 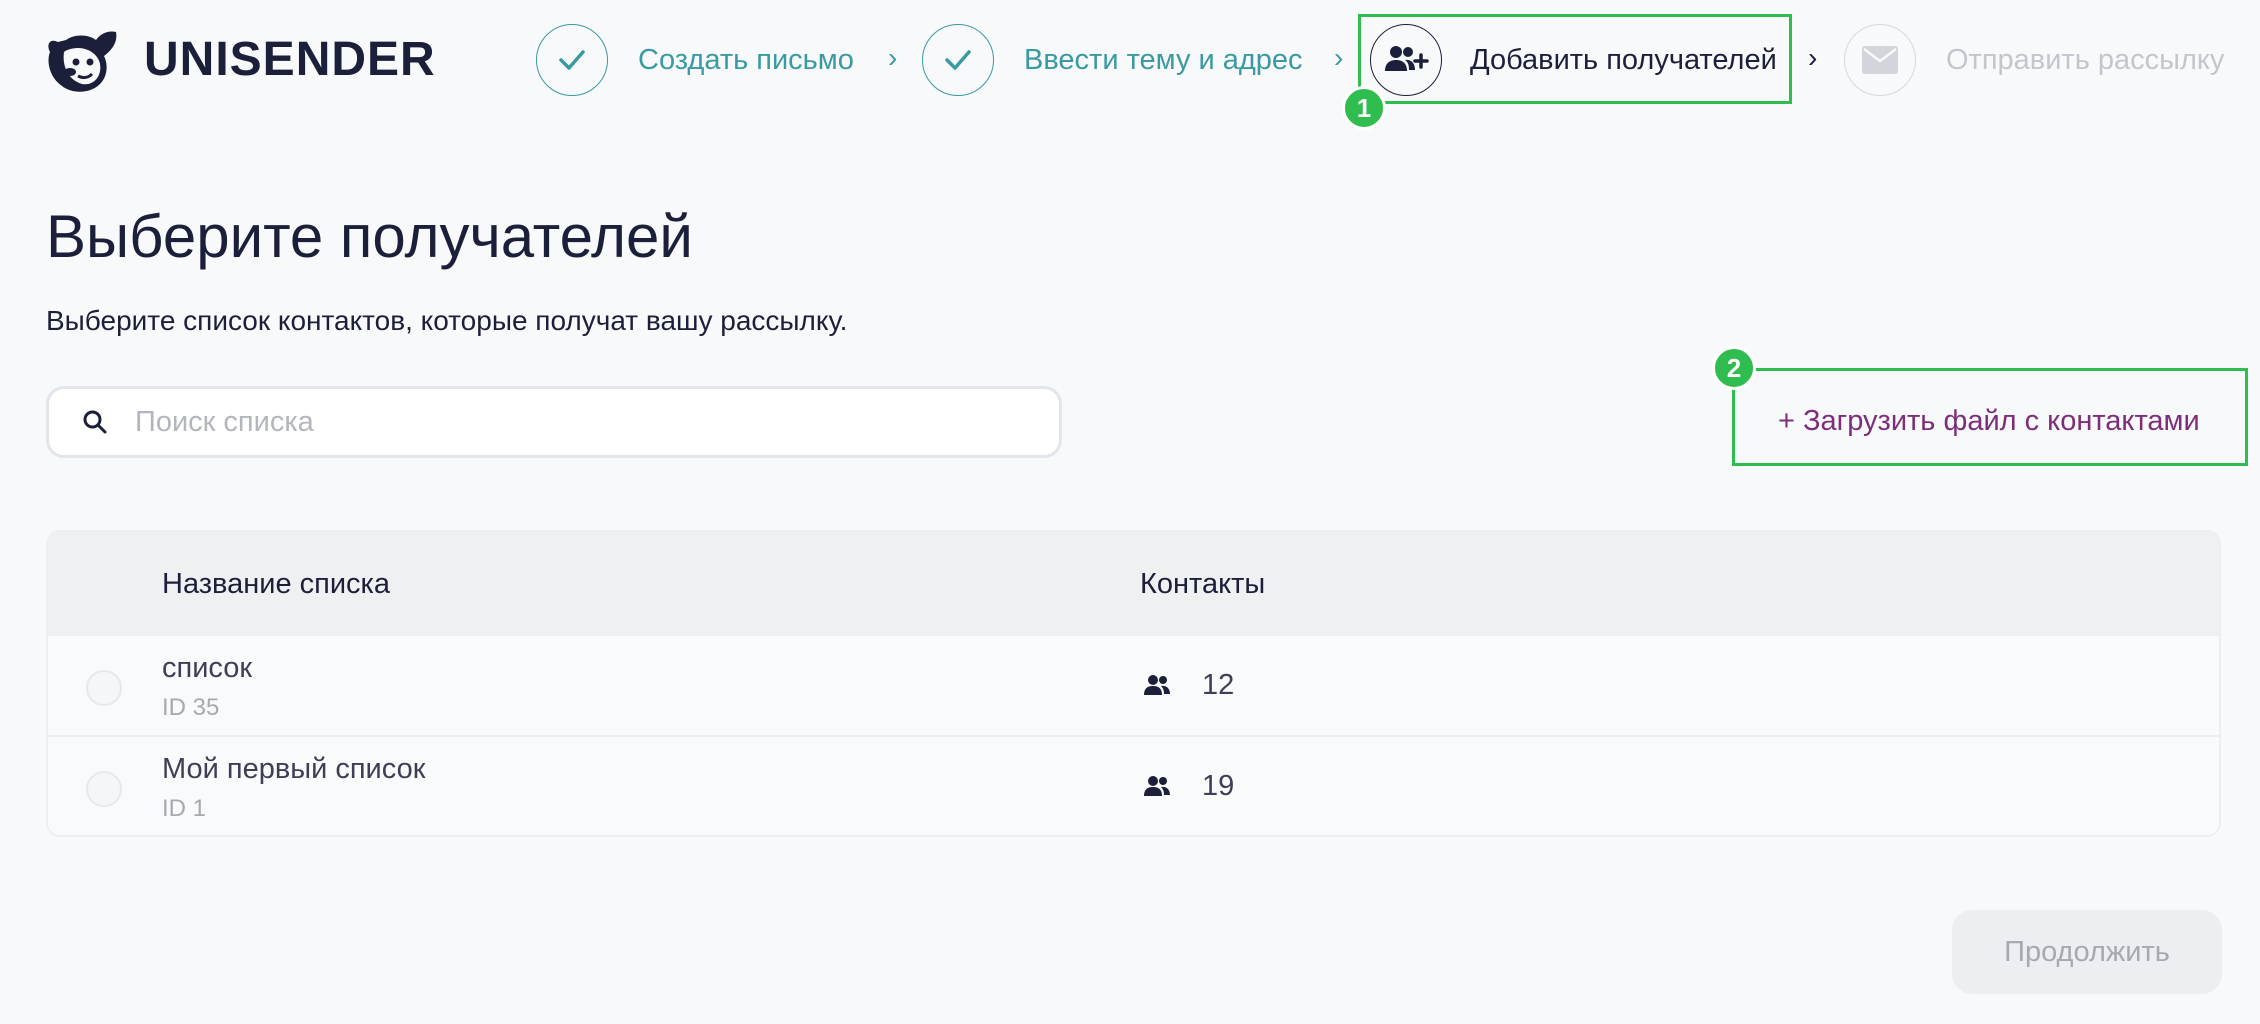 I want to click on unisender-logo: UNISENDER, so click(x=240, y=59).